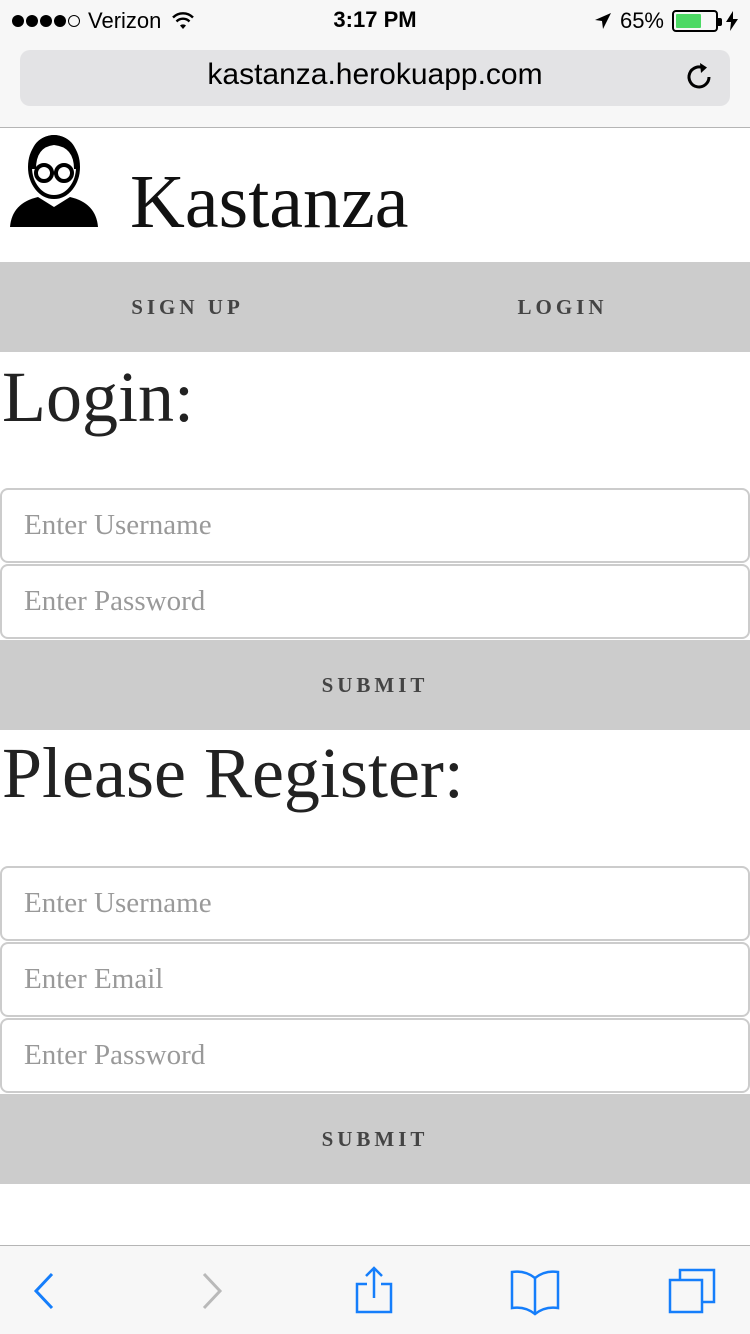 Image resolution: width=750 pixels, height=1334 pixels. Describe the element at coordinates (375, 20) in the screenshot. I see `status-bar: Verizon 3:17 PM 65%` at that location.